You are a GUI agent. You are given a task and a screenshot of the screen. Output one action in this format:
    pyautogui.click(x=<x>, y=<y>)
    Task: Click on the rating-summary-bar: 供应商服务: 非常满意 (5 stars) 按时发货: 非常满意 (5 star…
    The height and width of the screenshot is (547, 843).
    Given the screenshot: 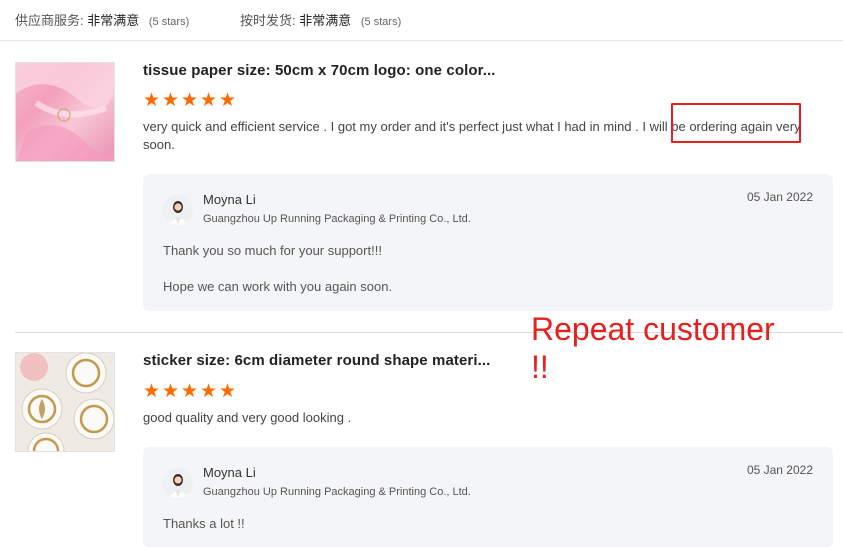 What is the action you would take?
    pyautogui.click(x=421, y=20)
    